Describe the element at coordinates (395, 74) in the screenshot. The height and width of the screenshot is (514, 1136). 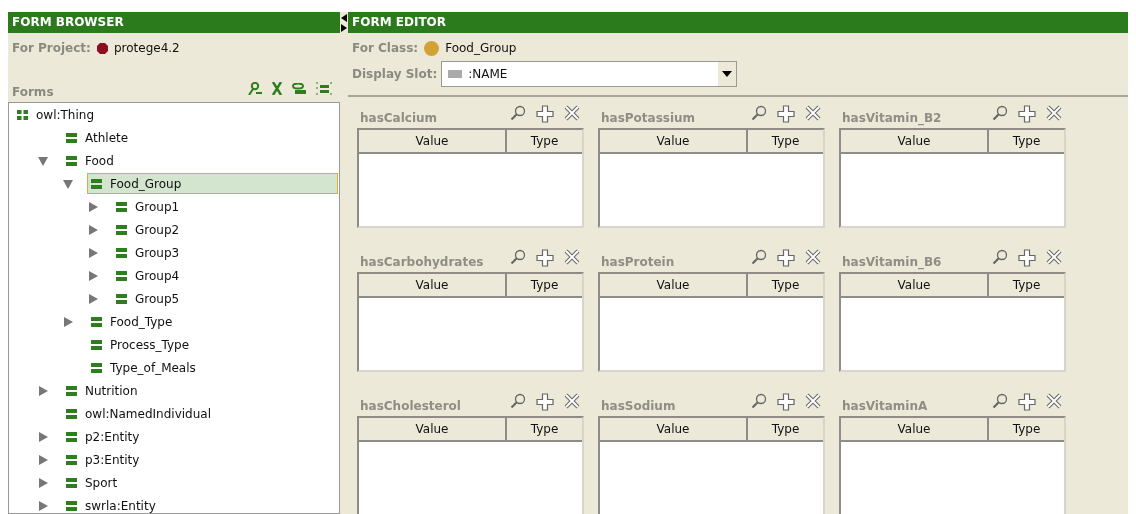
I see `field-label: Display Slot:` at that location.